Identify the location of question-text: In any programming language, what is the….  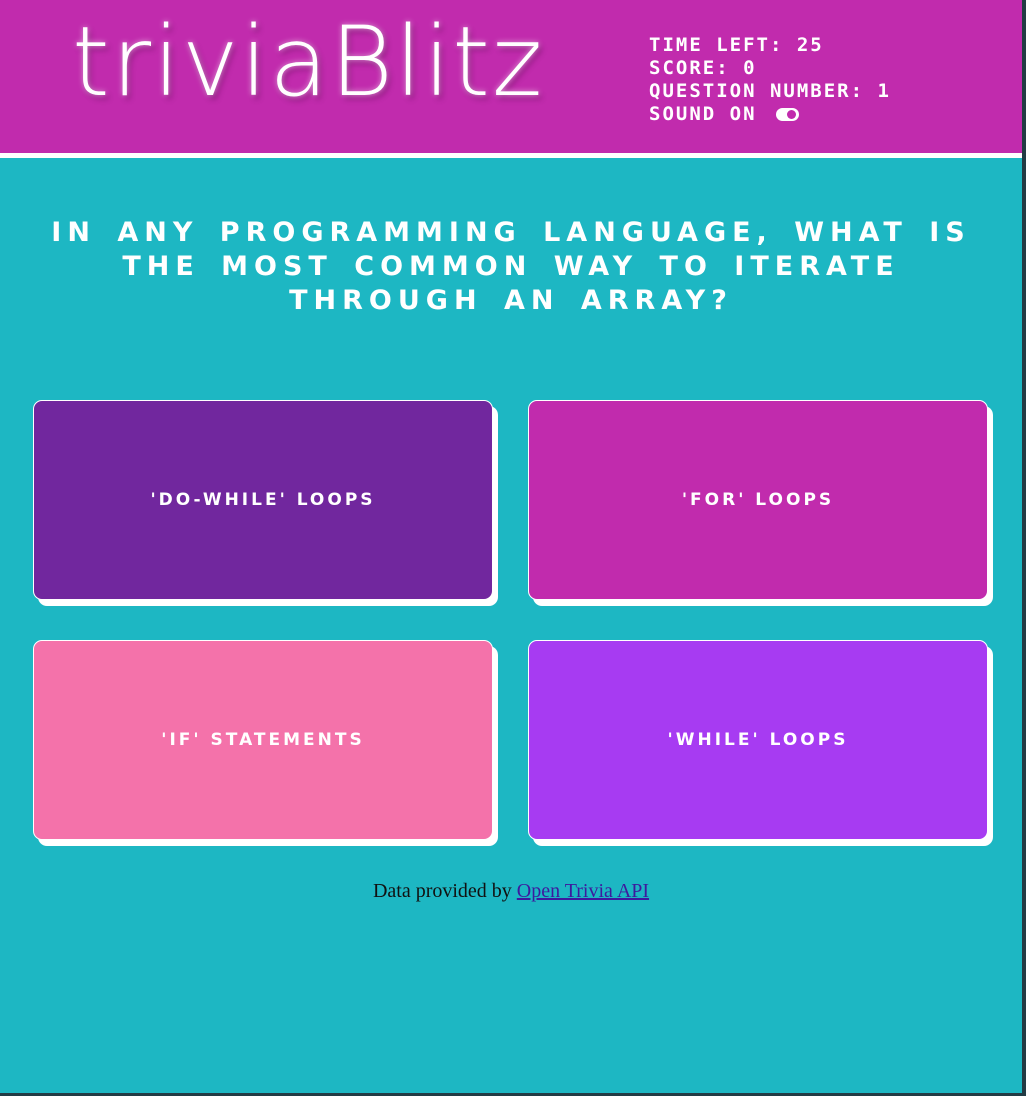
(511, 266).